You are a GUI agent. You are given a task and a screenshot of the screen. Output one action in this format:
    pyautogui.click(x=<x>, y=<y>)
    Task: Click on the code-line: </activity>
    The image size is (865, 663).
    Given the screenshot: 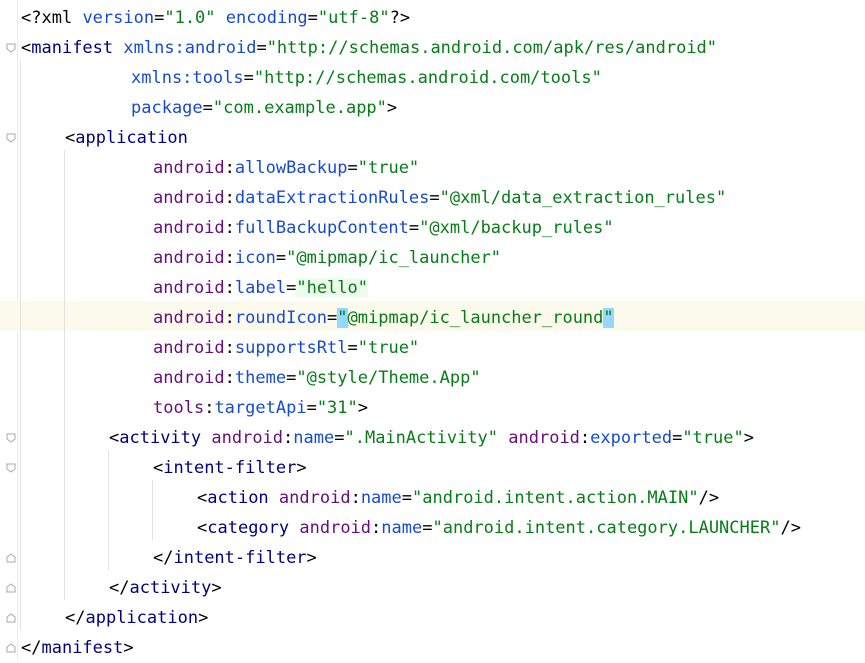 What is the action you would take?
    pyautogui.click(x=165, y=588)
    